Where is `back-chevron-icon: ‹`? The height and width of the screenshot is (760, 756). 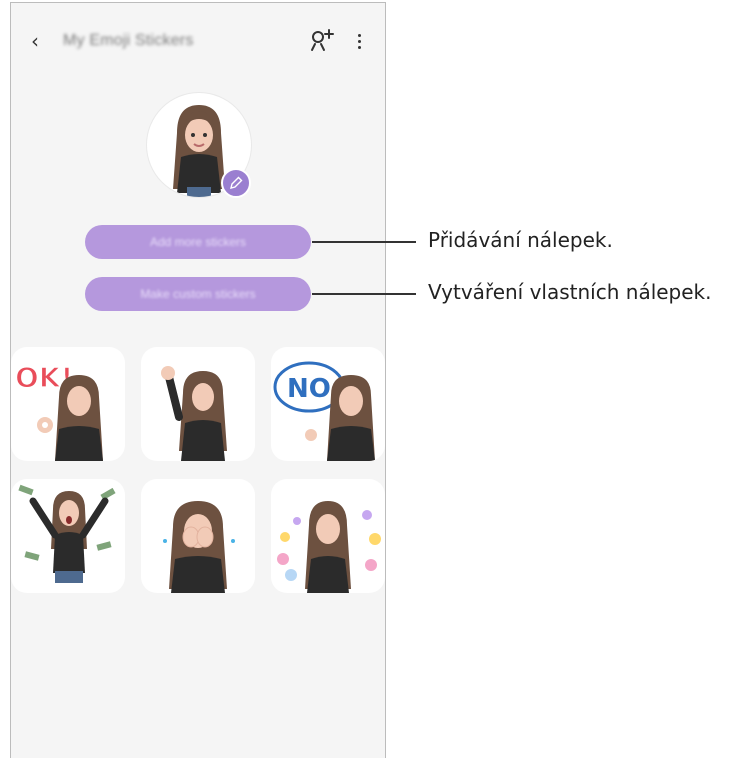
back-chevron-icon: ‹ is located at coordinates (35, 41).